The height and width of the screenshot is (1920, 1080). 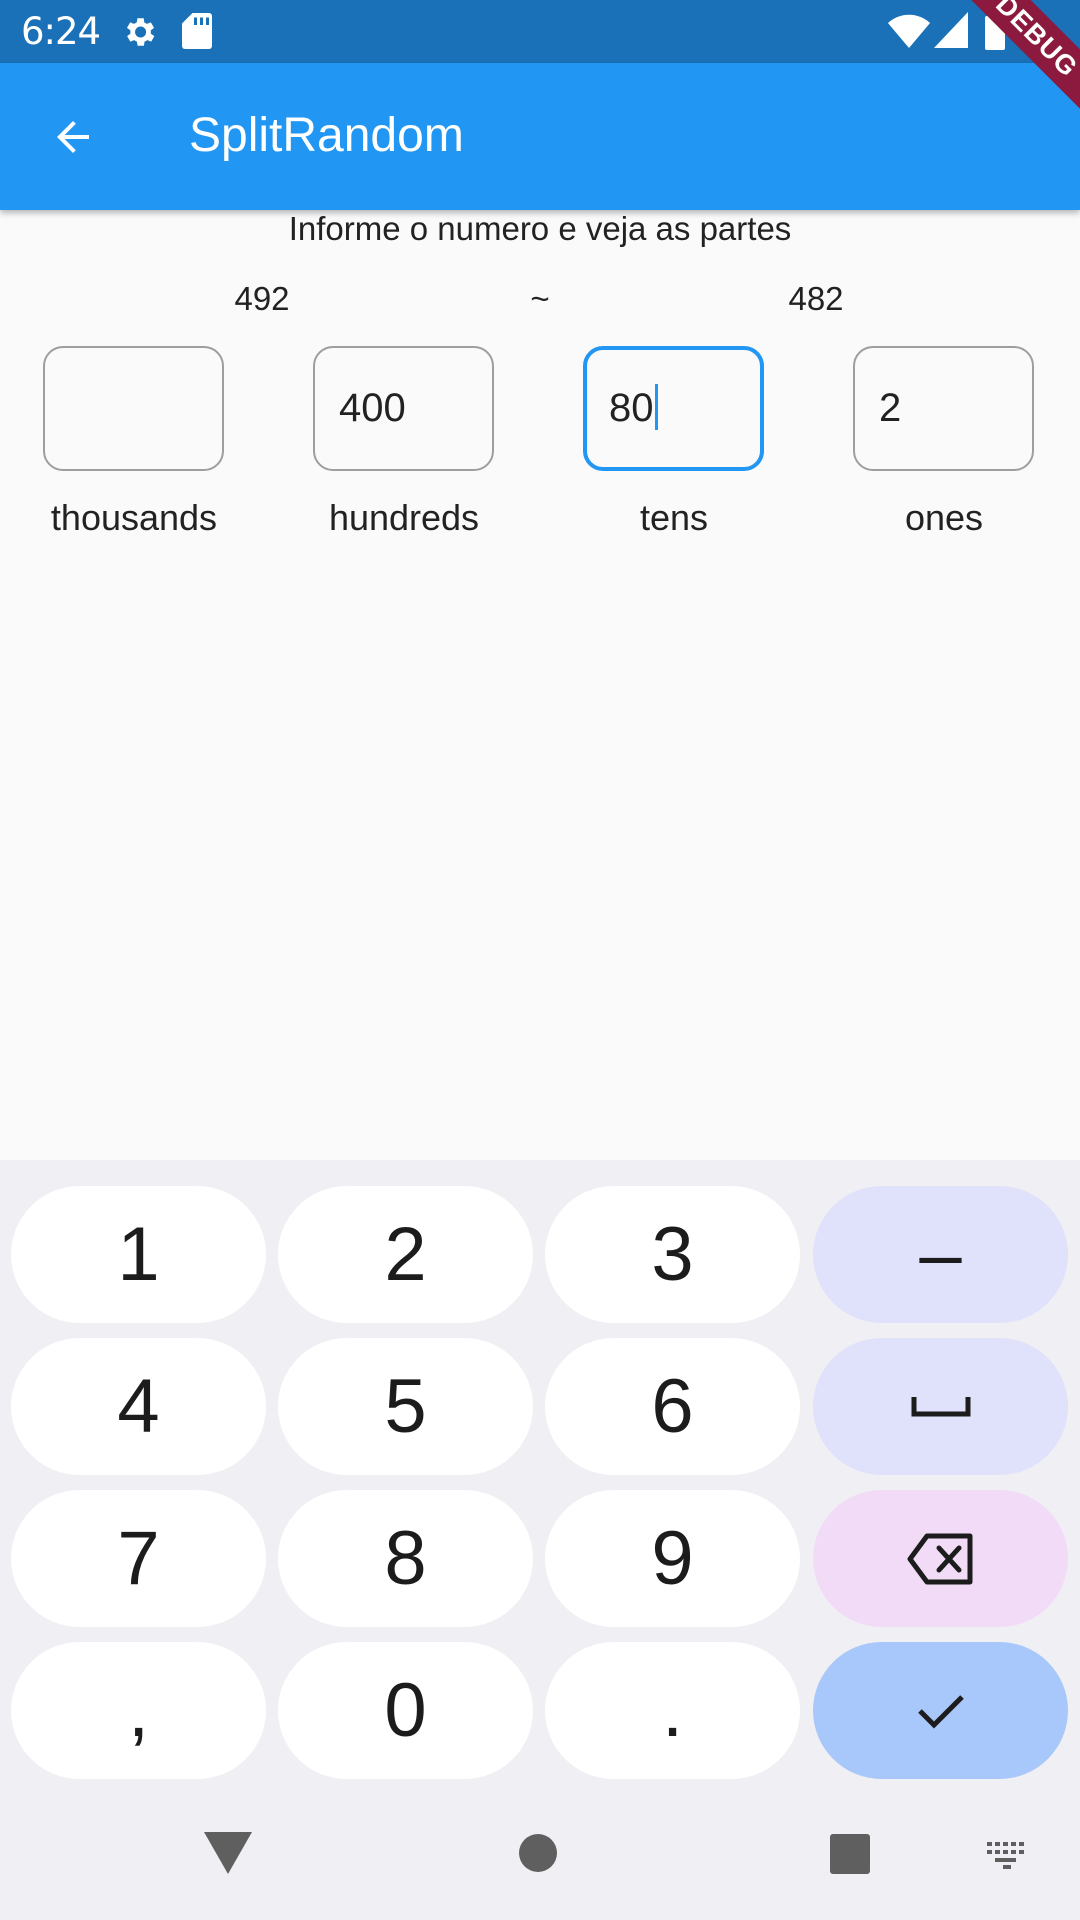 I want to click on check-icon, so click(x=940, y=1711).